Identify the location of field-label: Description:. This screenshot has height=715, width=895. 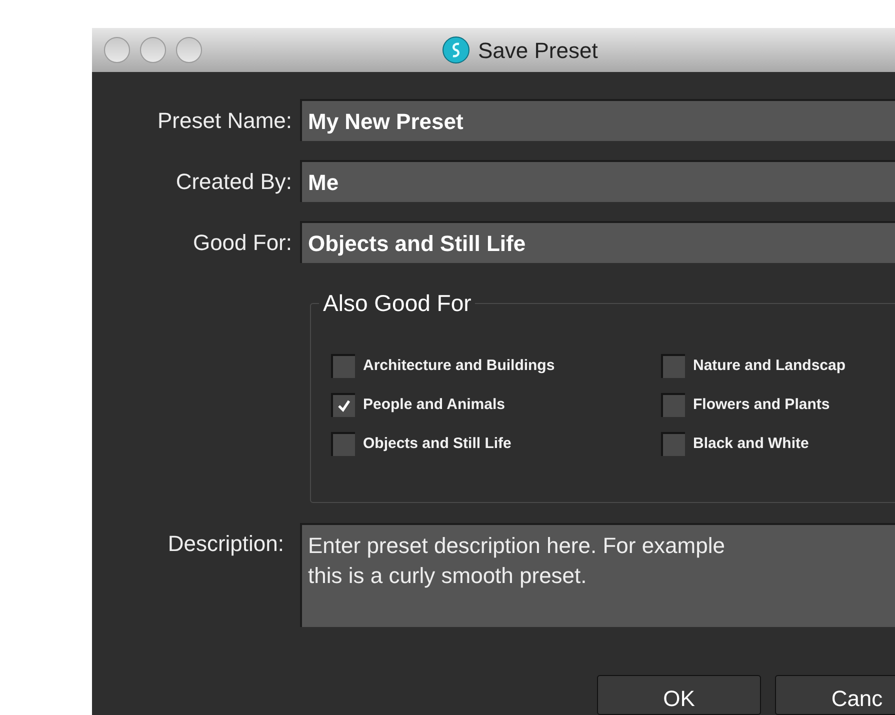
(226, 544).